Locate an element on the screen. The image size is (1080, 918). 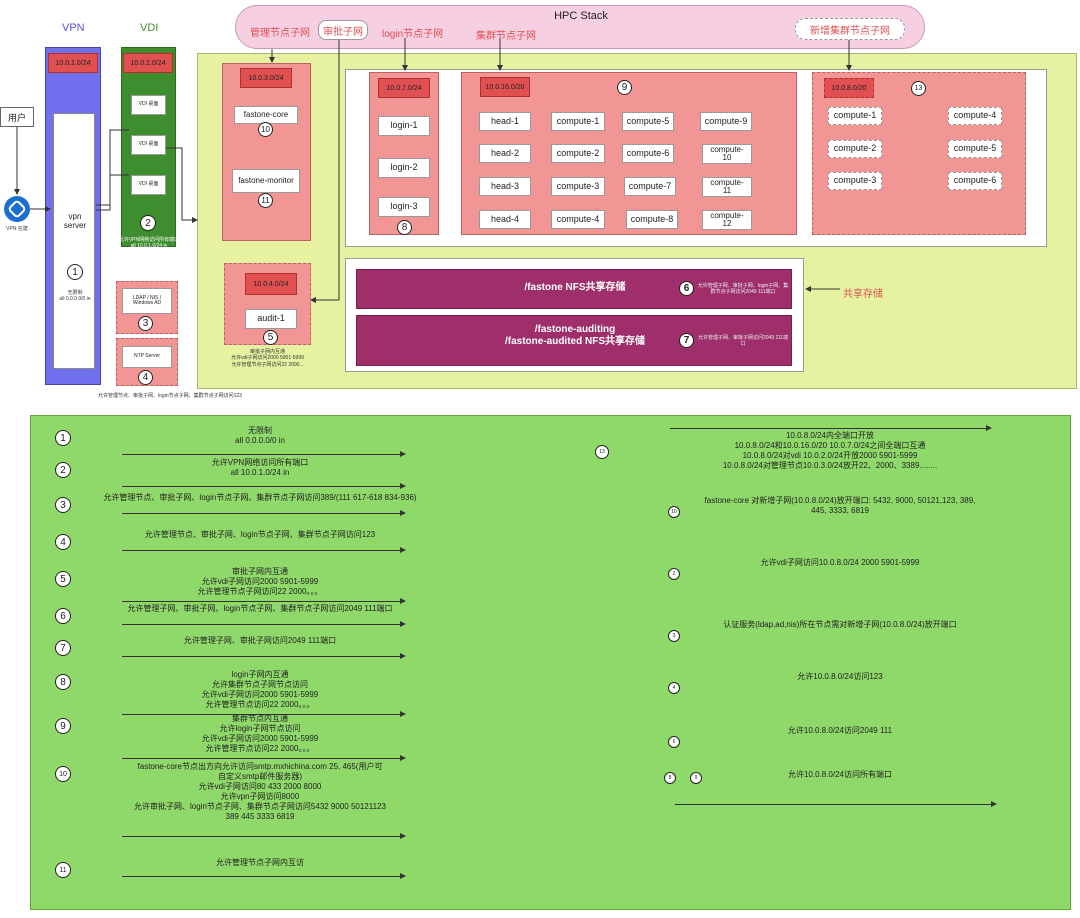
new-compute-1-node: compute-1 is located at coordinates (855, 116).